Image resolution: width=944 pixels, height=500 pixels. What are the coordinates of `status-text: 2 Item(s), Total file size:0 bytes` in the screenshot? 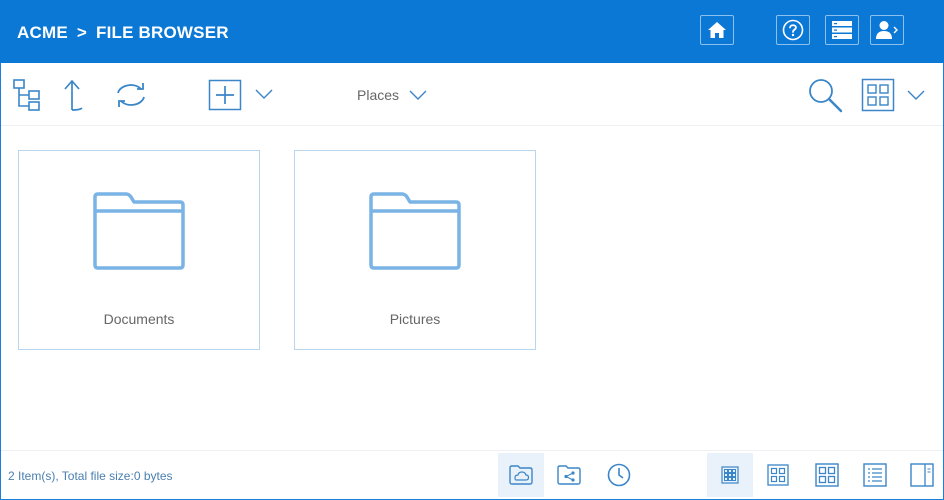 It's located at (90, 476).